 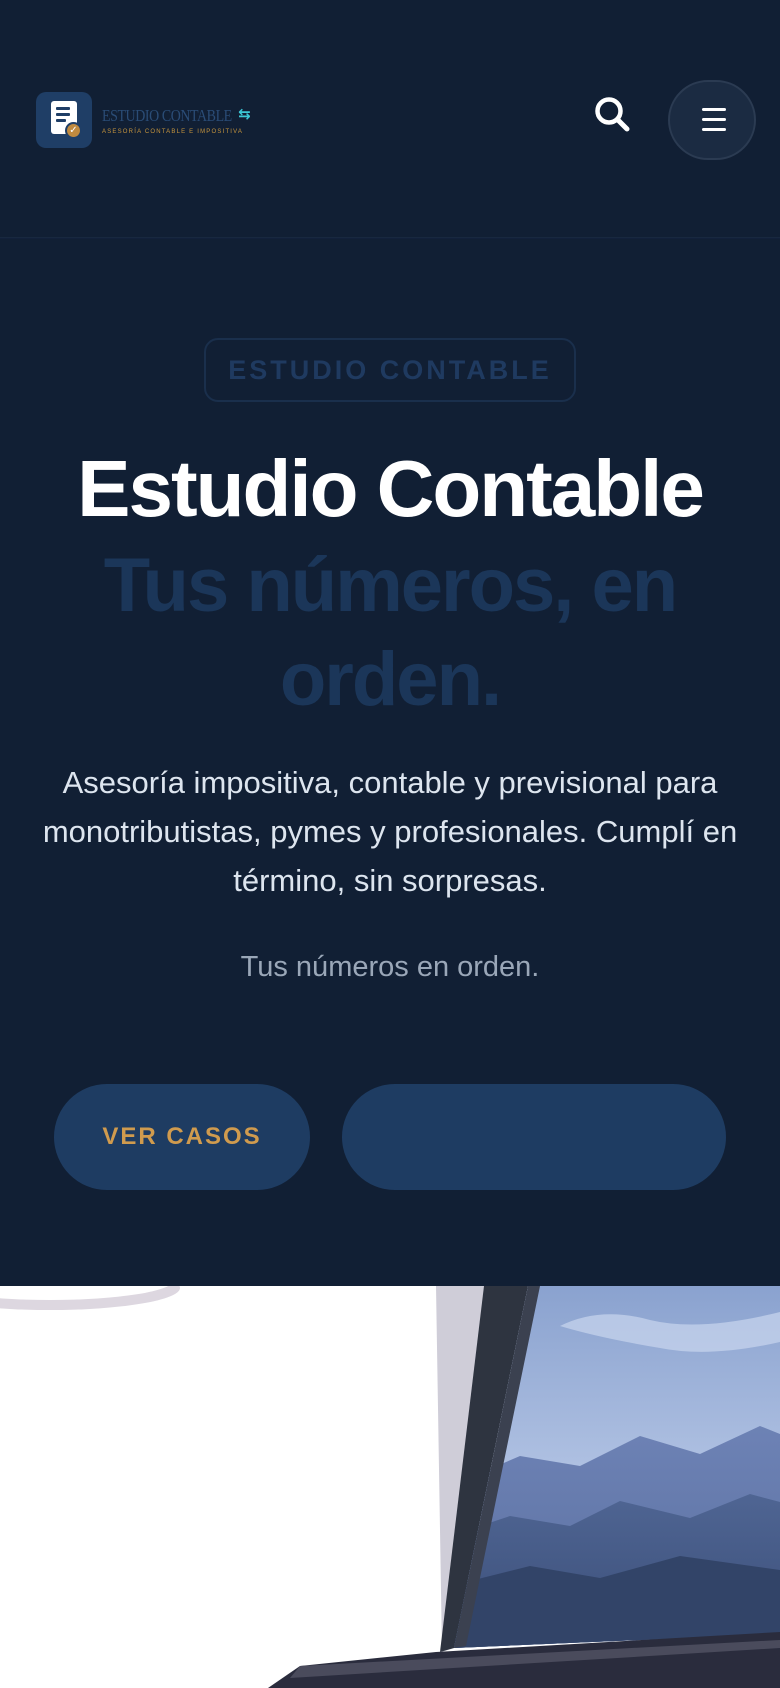 I want to click on menu-button, so click(x=712, y=120).